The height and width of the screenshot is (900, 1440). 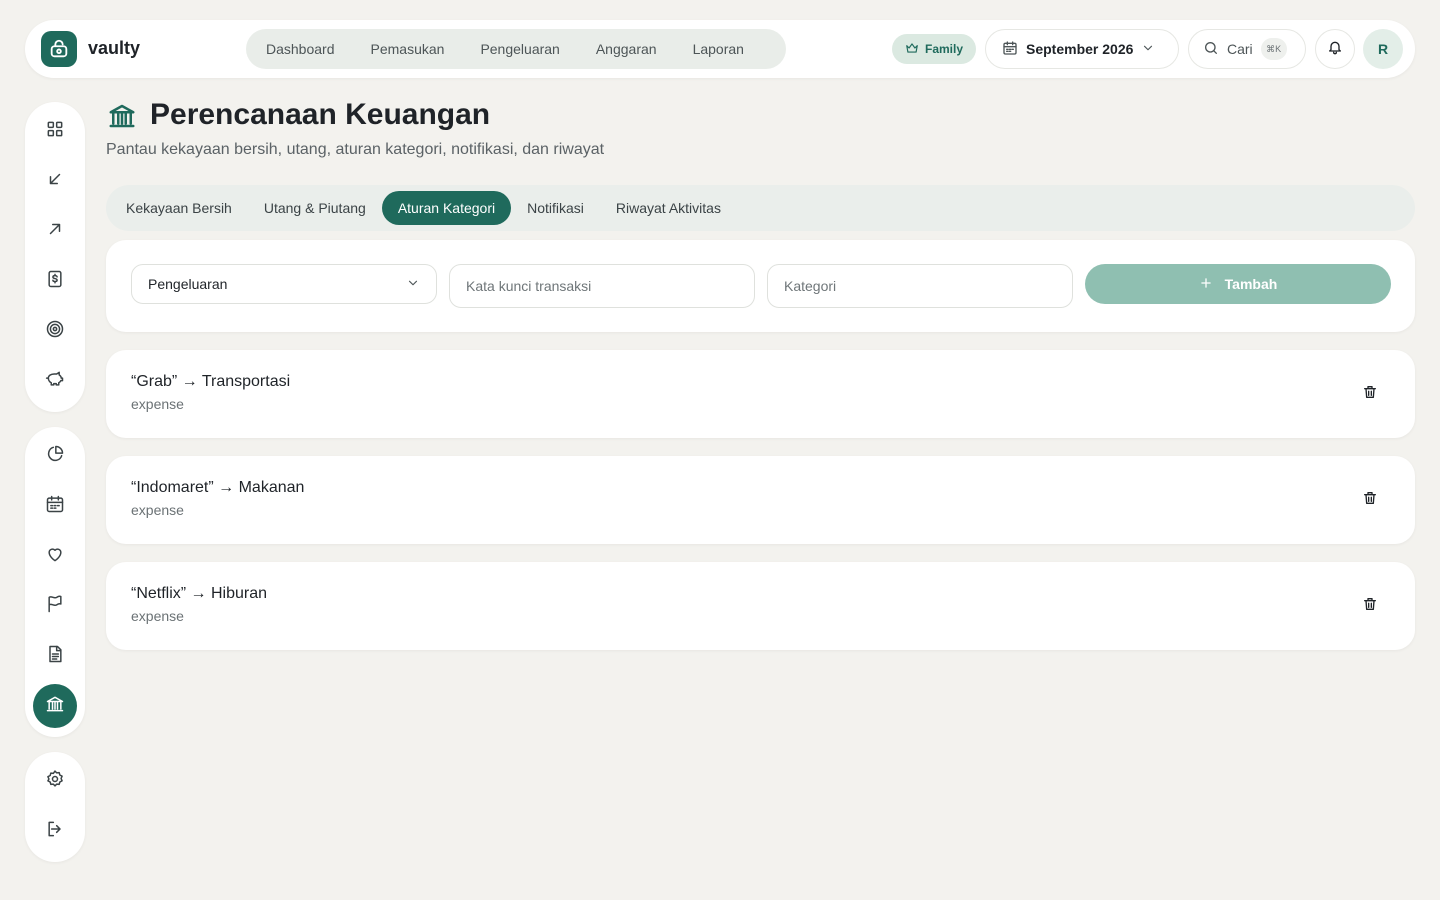 I want to click on sidebar-group-planning, so click(x=55, y=582).